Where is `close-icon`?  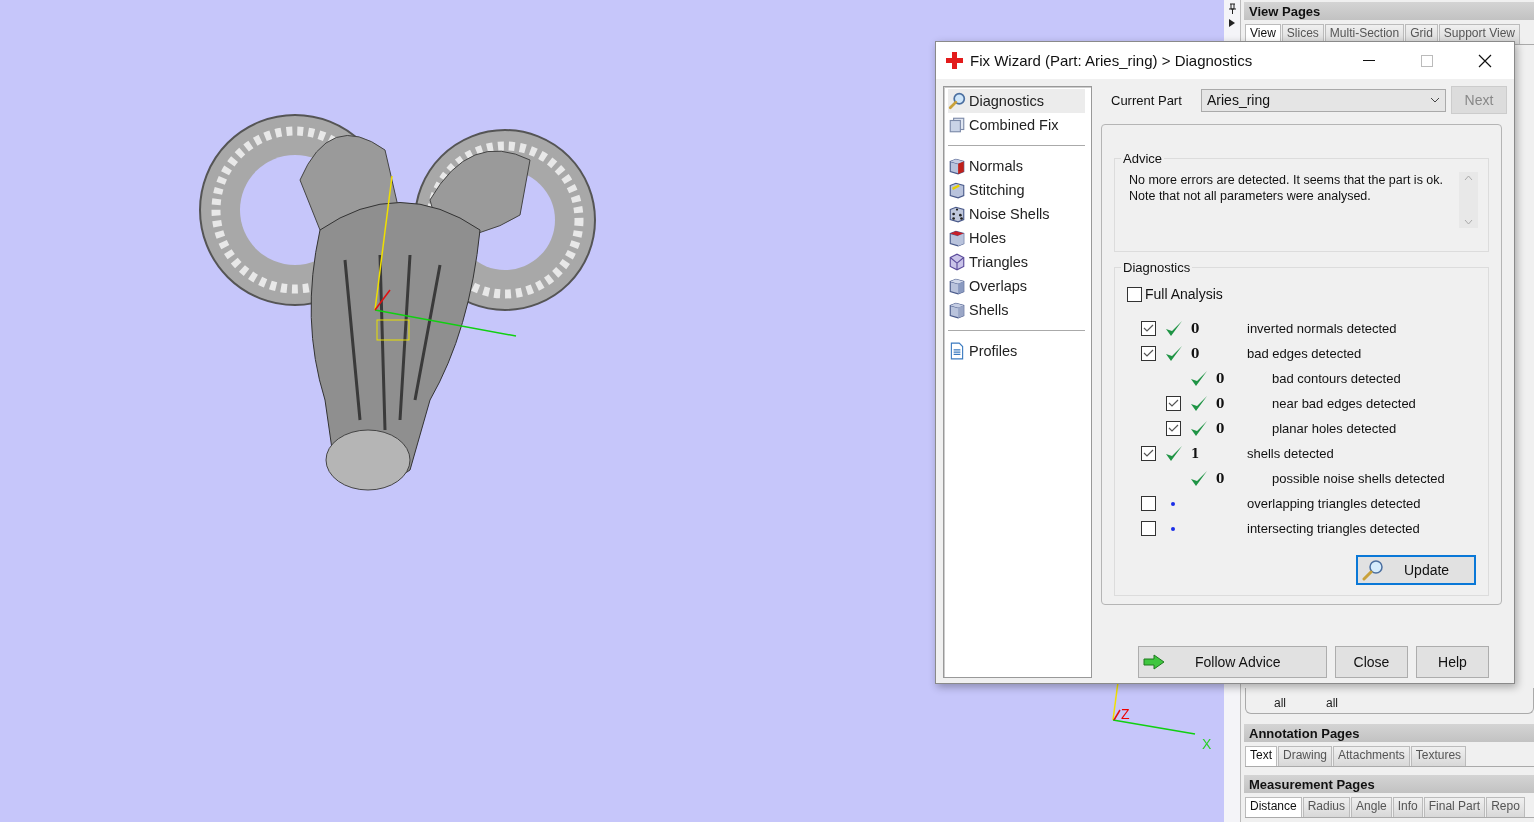
close-icon is located at coordinates (1485, 60).